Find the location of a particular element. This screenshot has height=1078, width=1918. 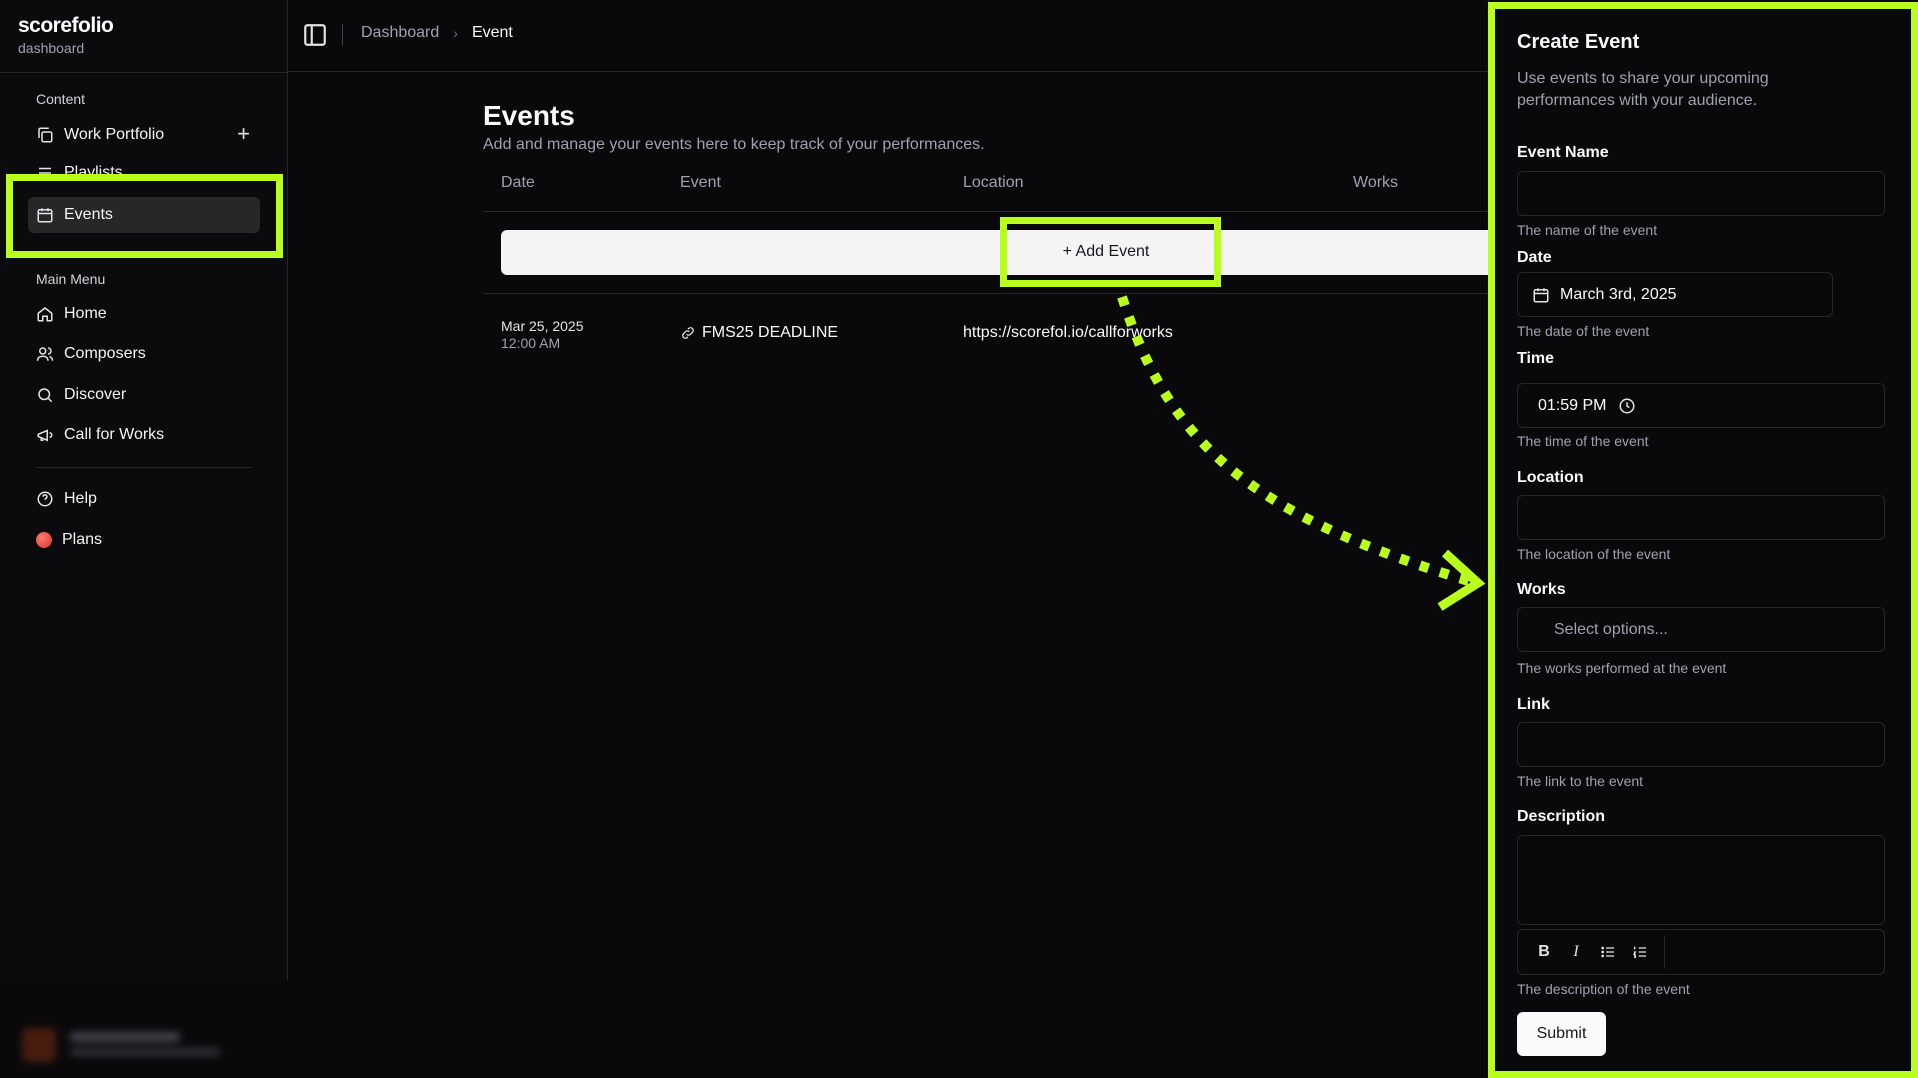

event-date: Mar 25, 2025 is located at coordinates (542, 326).